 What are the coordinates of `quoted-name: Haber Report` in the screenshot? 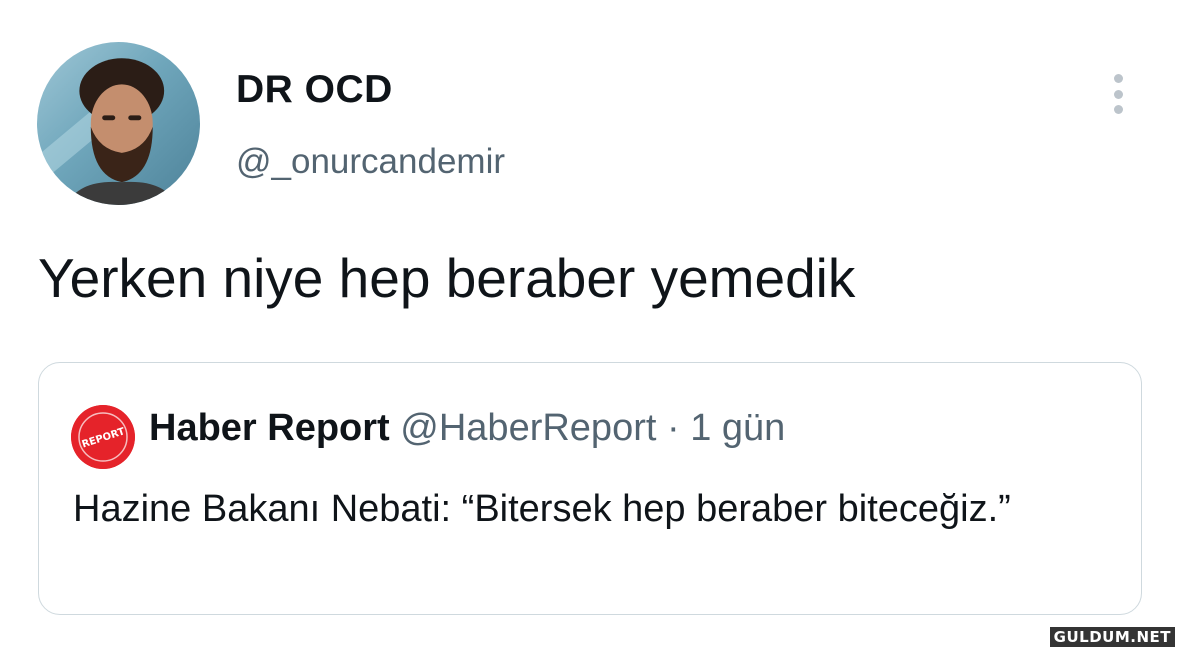 It's located at (269, 428).